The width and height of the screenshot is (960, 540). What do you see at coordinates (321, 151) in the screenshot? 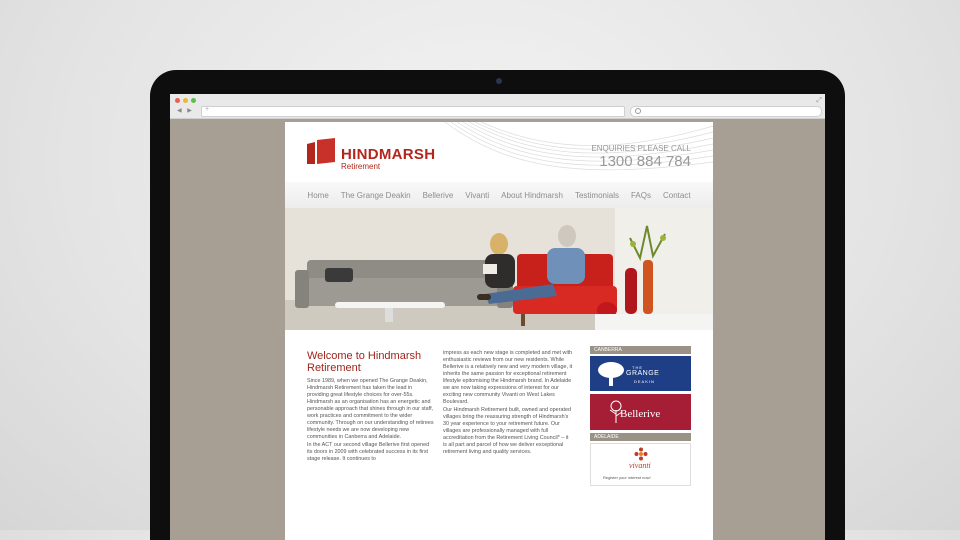
I see `hindmarsh-logo-icon` at bounding box center [321, 151].